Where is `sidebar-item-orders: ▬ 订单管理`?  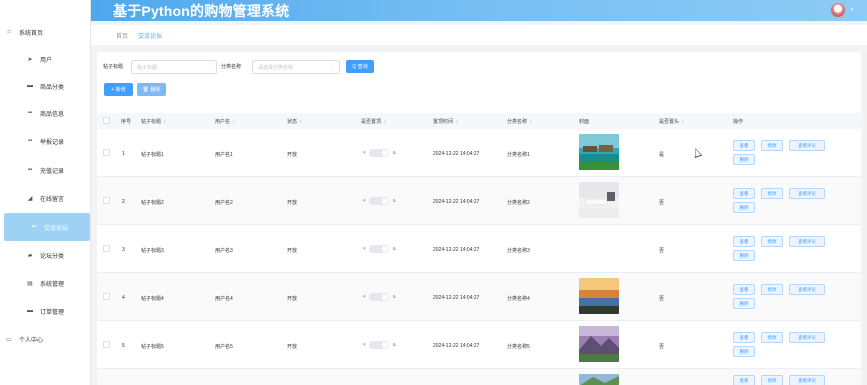 sidebar-item-orders: ▬ 订单管理 is located at coordinates (45, 311).